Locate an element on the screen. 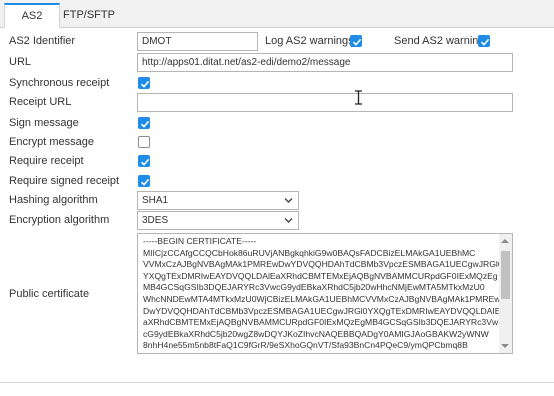 This screenshot has width=554, height=396. bottom-divider is located at coordinates (277, 382).